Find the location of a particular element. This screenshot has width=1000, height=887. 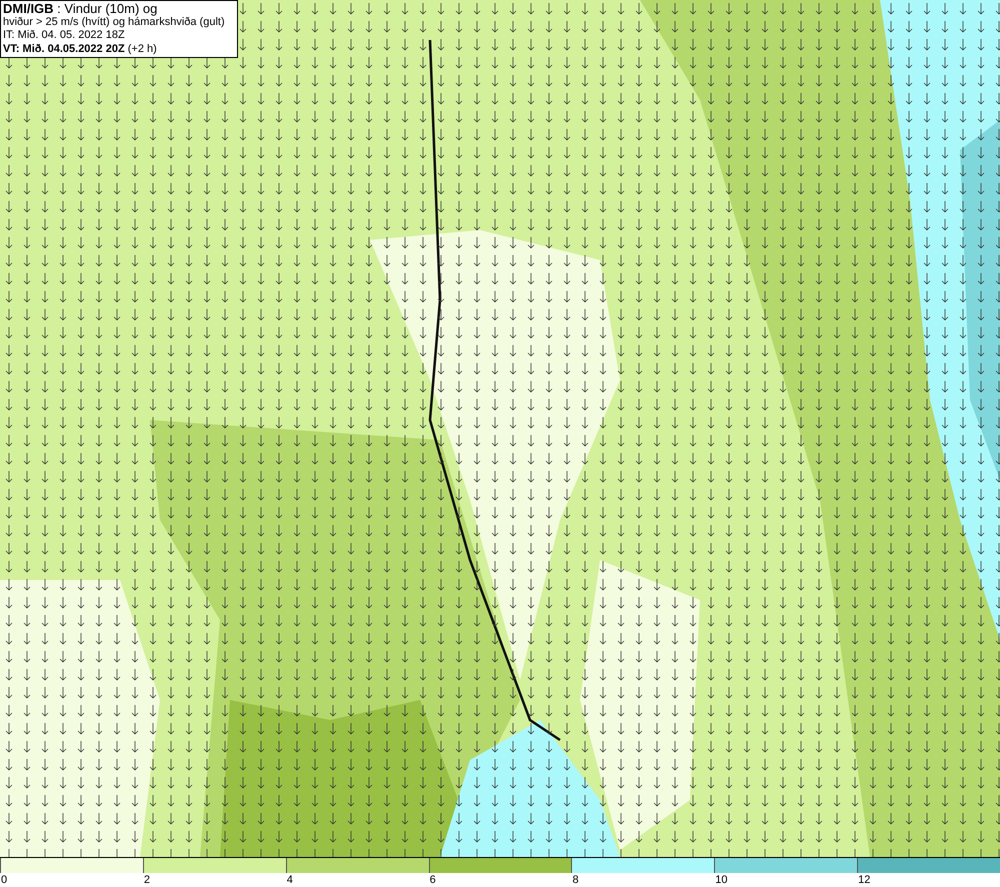

legend-label: 2 is located at coordinates (146, 880).